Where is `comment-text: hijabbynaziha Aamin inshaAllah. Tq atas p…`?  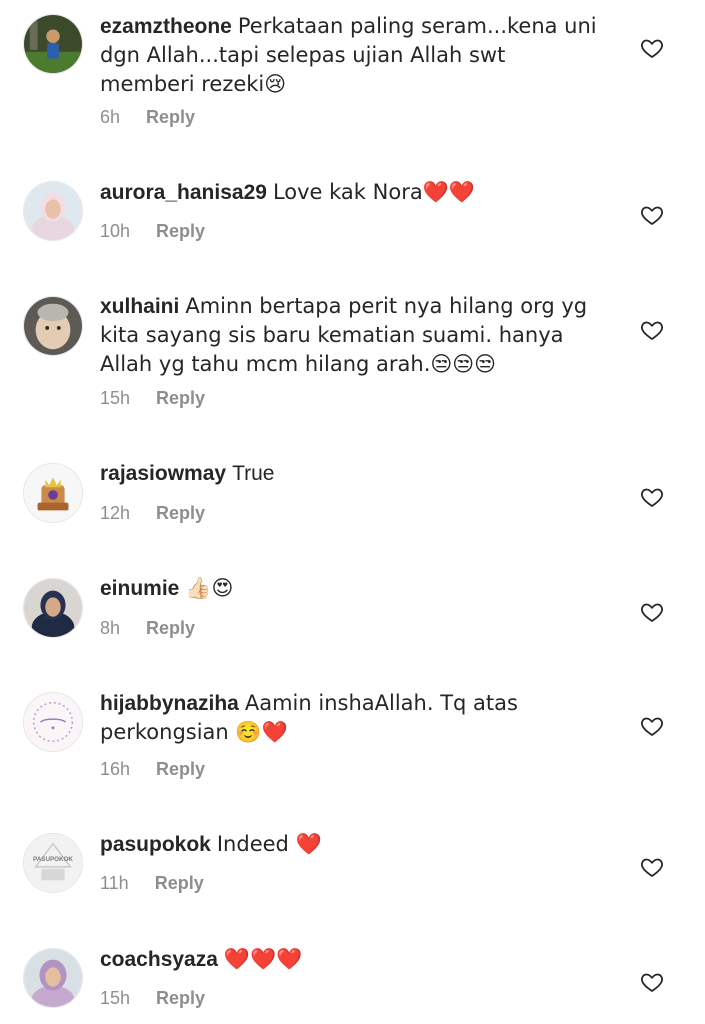
comment-text: hijabbynaziha Aamin inshaAllah. Tq atas p… is located at coordinates (350, 718).